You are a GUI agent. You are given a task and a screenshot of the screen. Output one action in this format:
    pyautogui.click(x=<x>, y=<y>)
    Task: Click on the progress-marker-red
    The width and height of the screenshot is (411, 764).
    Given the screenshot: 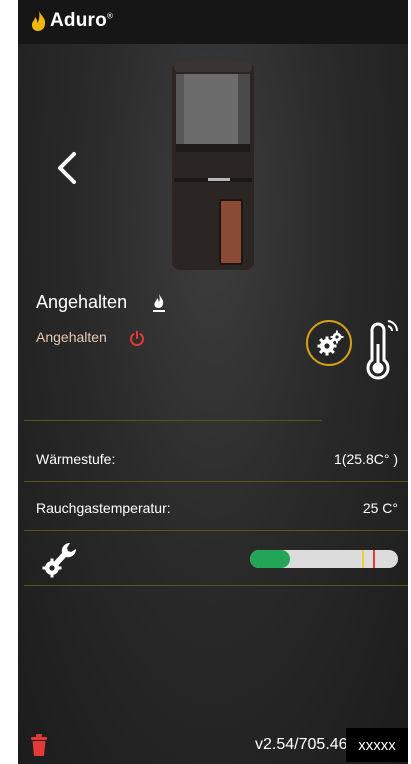 What is the action you would take?
    pyautogui.click(x=373, y=559)
    